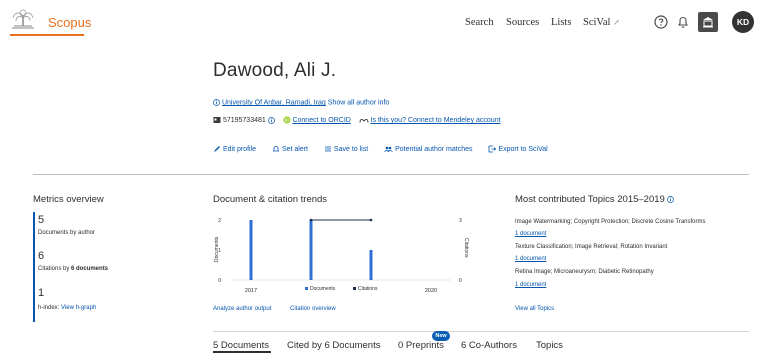 The height and width of the screenshot is (353, 772). What do you see at coordinates (34, 267) in the screenshot?
I see `metrics-accent-bar` at bounding box center [34, 267].